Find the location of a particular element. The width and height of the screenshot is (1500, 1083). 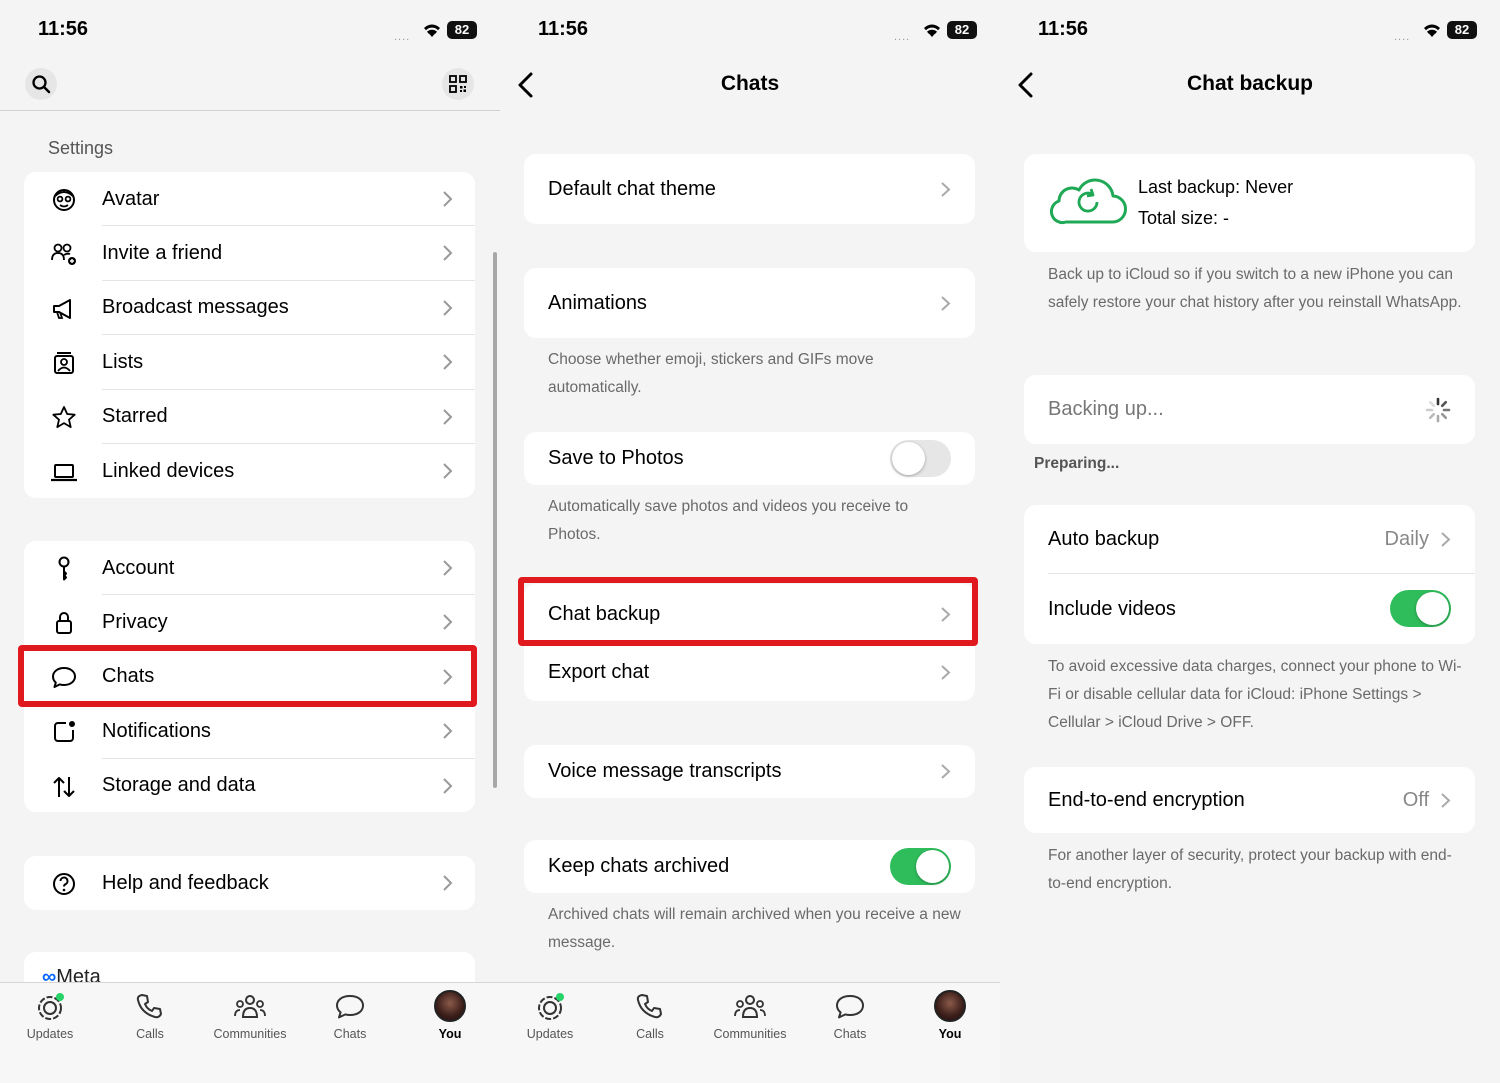

voice-transcripts-card: Voice message transcripts is located at coordinates (749, 771).